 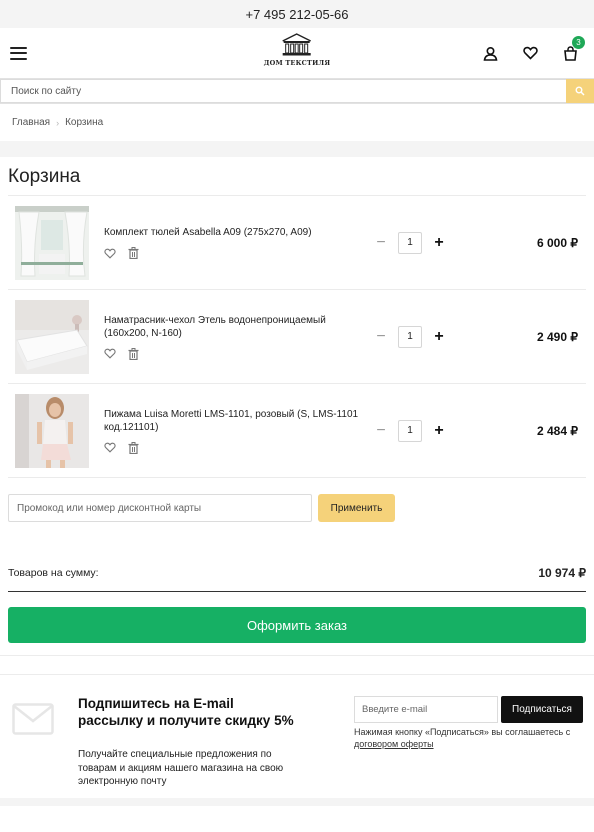 I want to click on search-bar, so click(x=297, y=91).